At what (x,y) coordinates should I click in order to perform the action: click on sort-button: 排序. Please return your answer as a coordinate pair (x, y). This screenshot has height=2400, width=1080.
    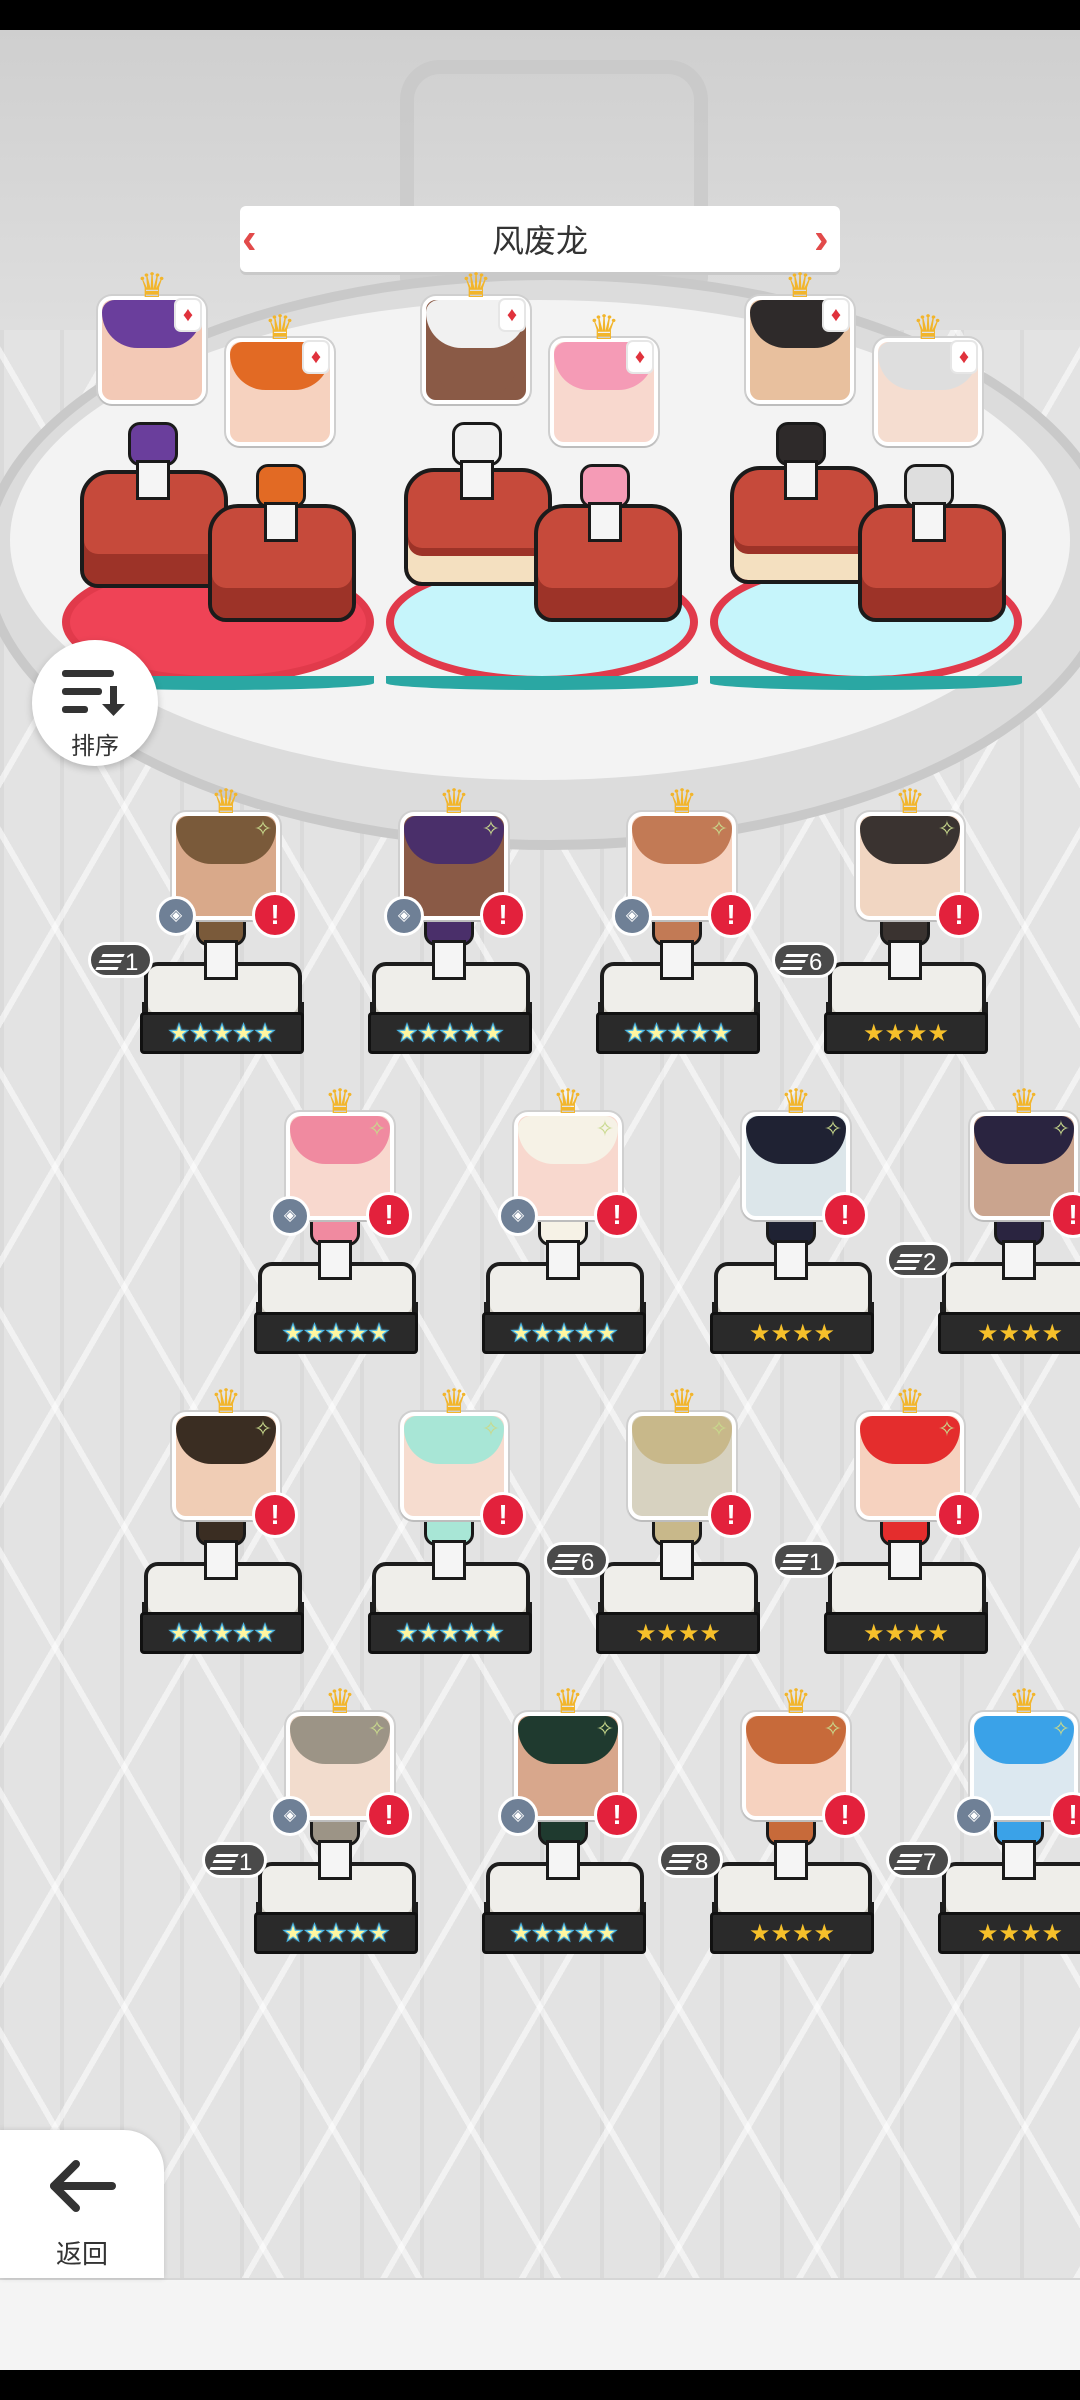
    Looking at the image, I should click on (95, 703).